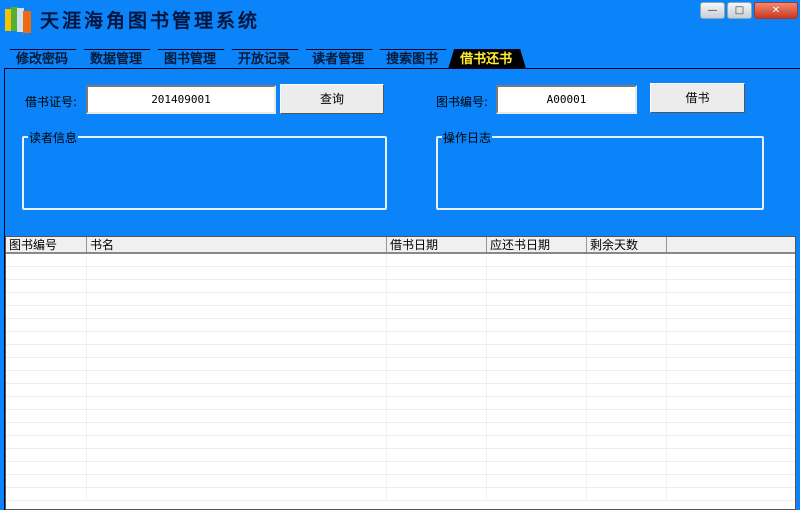  Describe the element at coordinates (46, 244) in the screenshot. I see `column-header-book-id: 图书编号` at that location.